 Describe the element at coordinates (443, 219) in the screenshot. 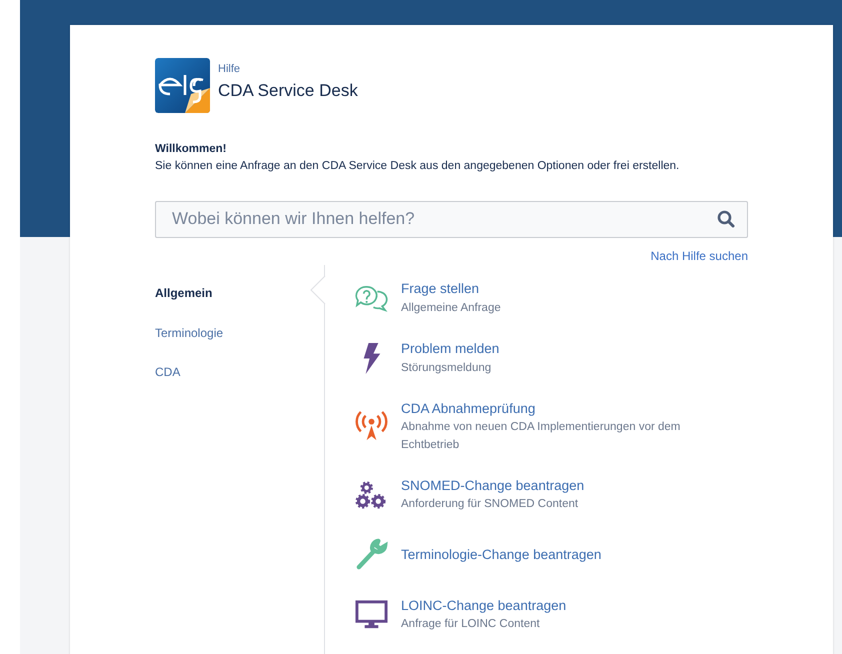

I see `search-input: Wobei können wir Ihnen helfen?` at that location.